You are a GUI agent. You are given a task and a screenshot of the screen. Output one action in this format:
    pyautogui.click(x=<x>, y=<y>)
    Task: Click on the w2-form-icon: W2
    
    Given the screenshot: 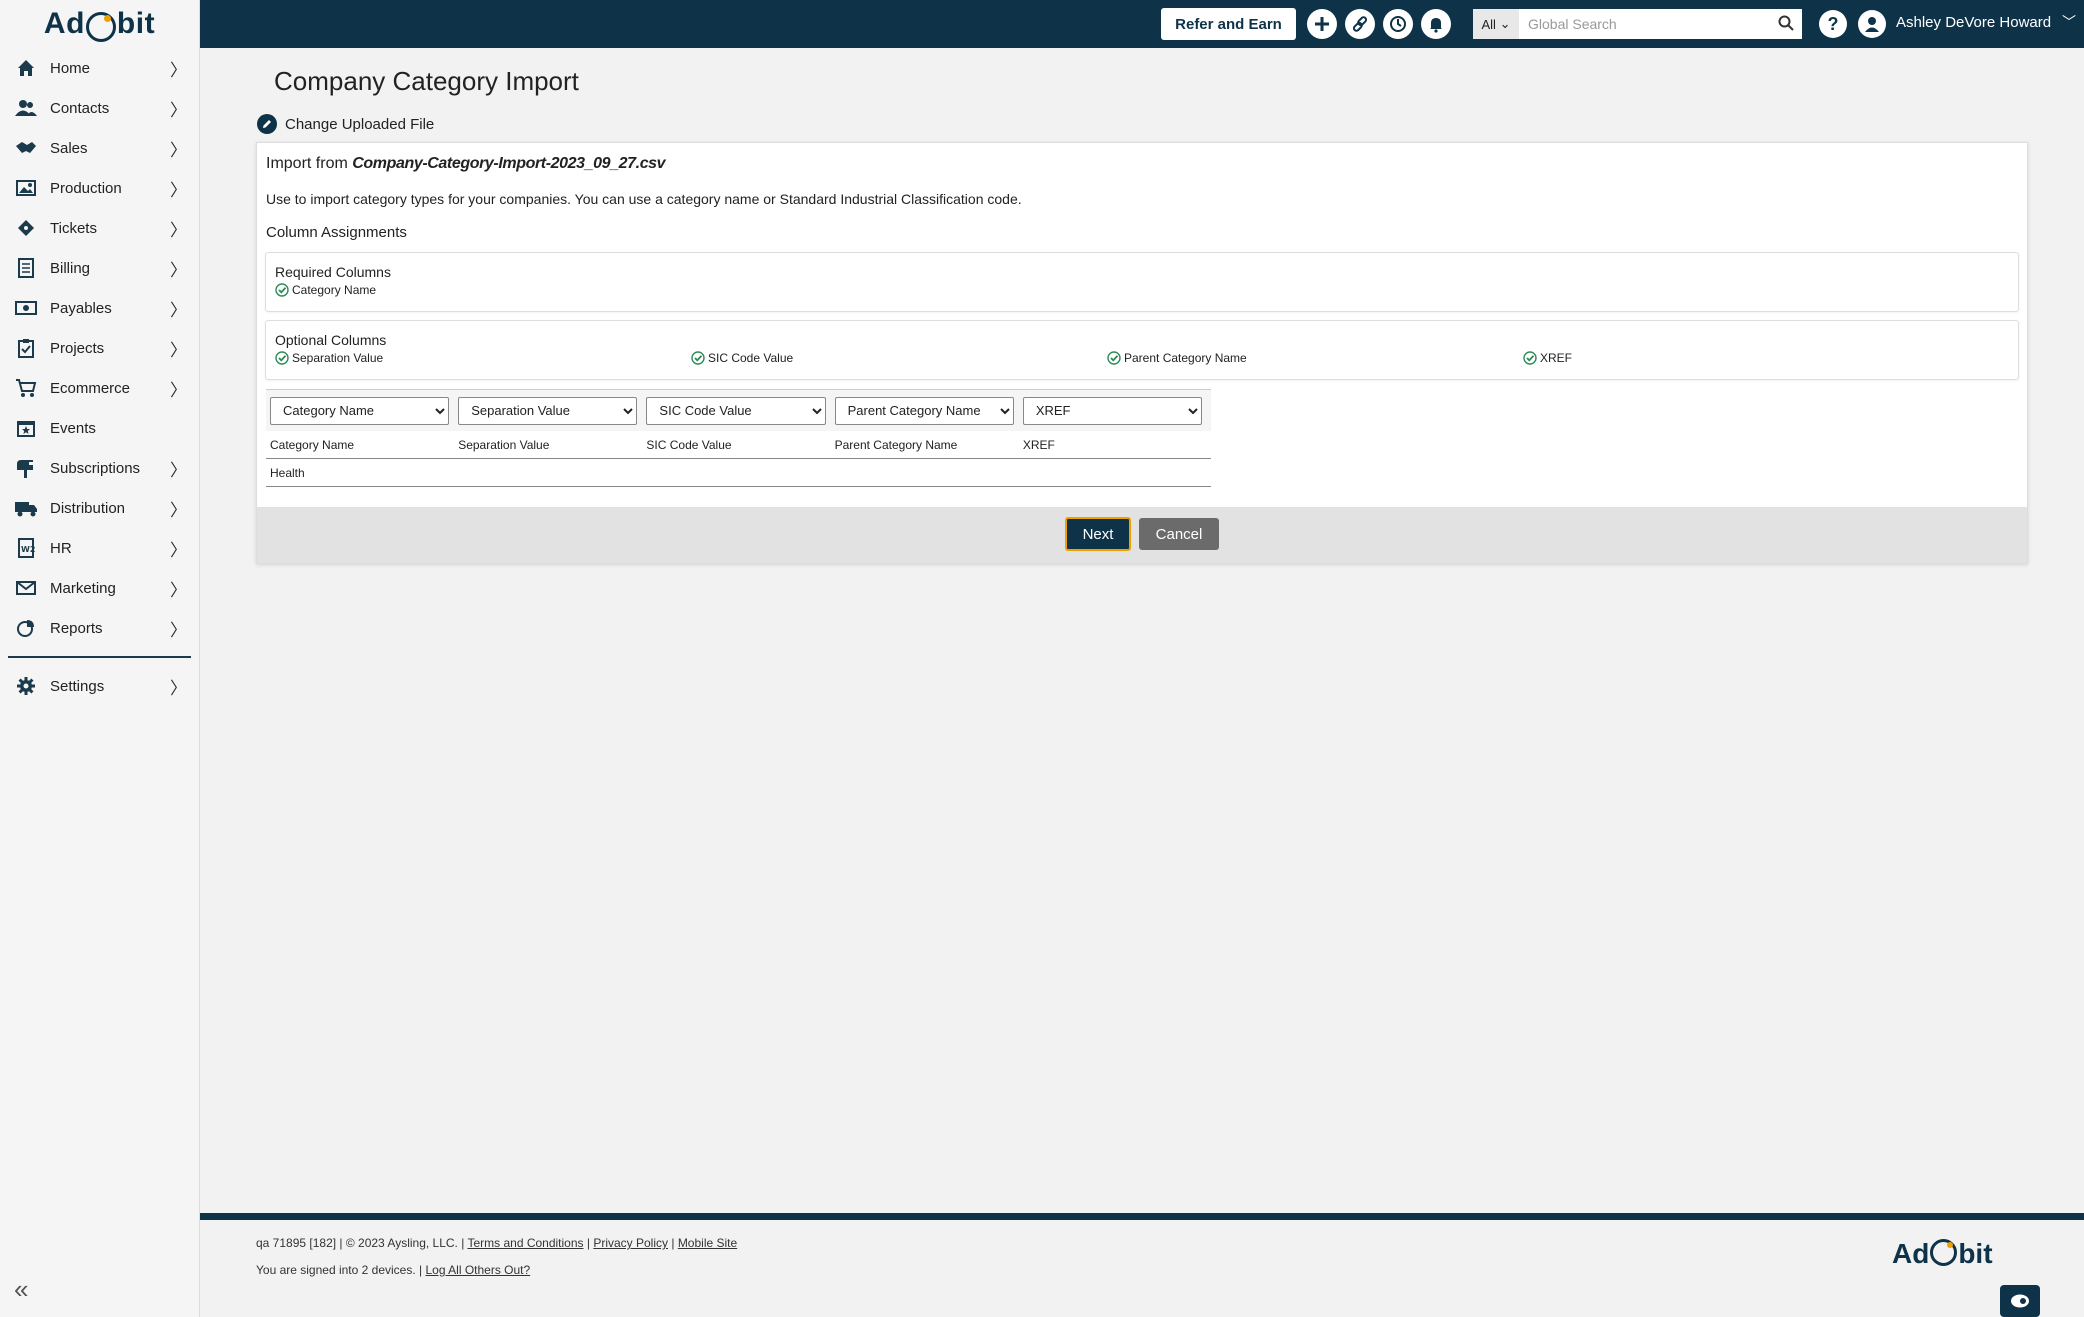 What is the action you would take?
    pyautogui.click(x=26, y=548)
    